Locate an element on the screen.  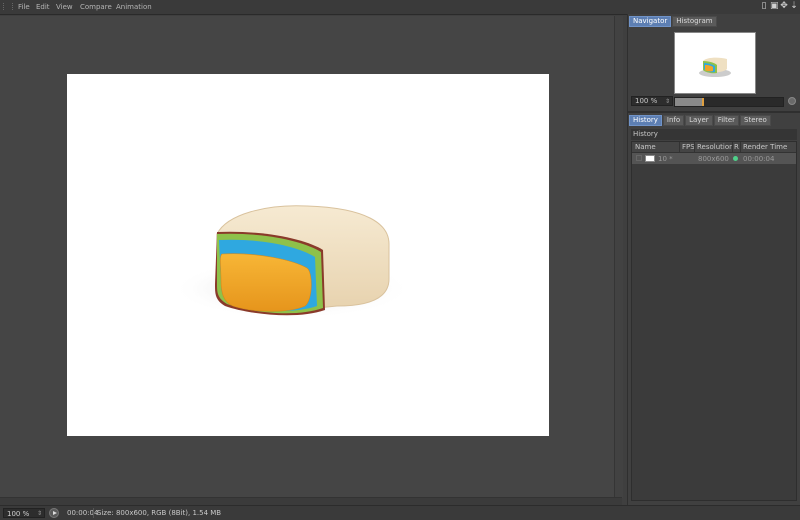
column-r: R is located at coordinates (736, 147).